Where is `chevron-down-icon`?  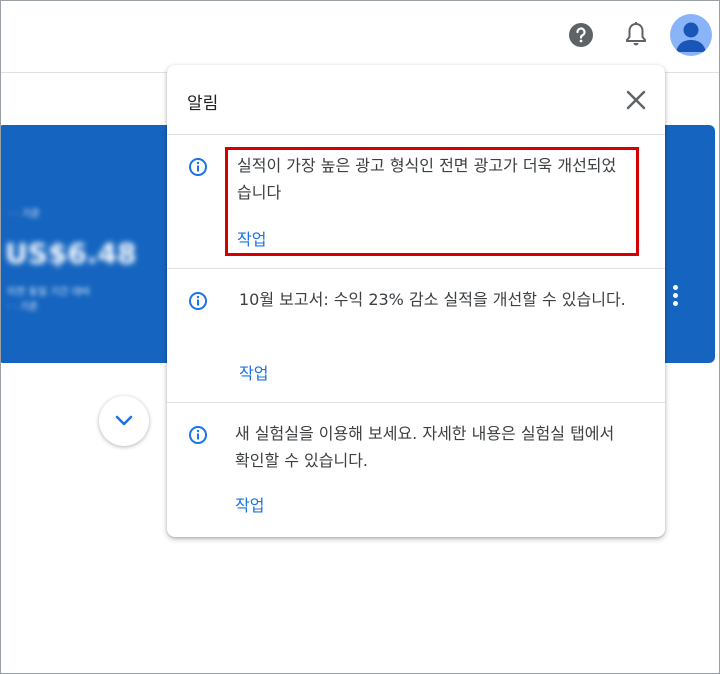
chevron-down-icon is located at coordinates (124, 420).